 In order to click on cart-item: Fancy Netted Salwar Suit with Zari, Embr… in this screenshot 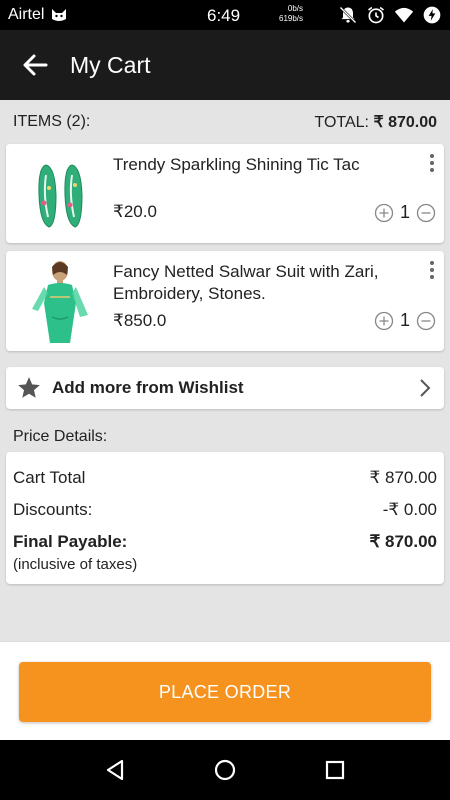, I will do `click(225, 301)`.